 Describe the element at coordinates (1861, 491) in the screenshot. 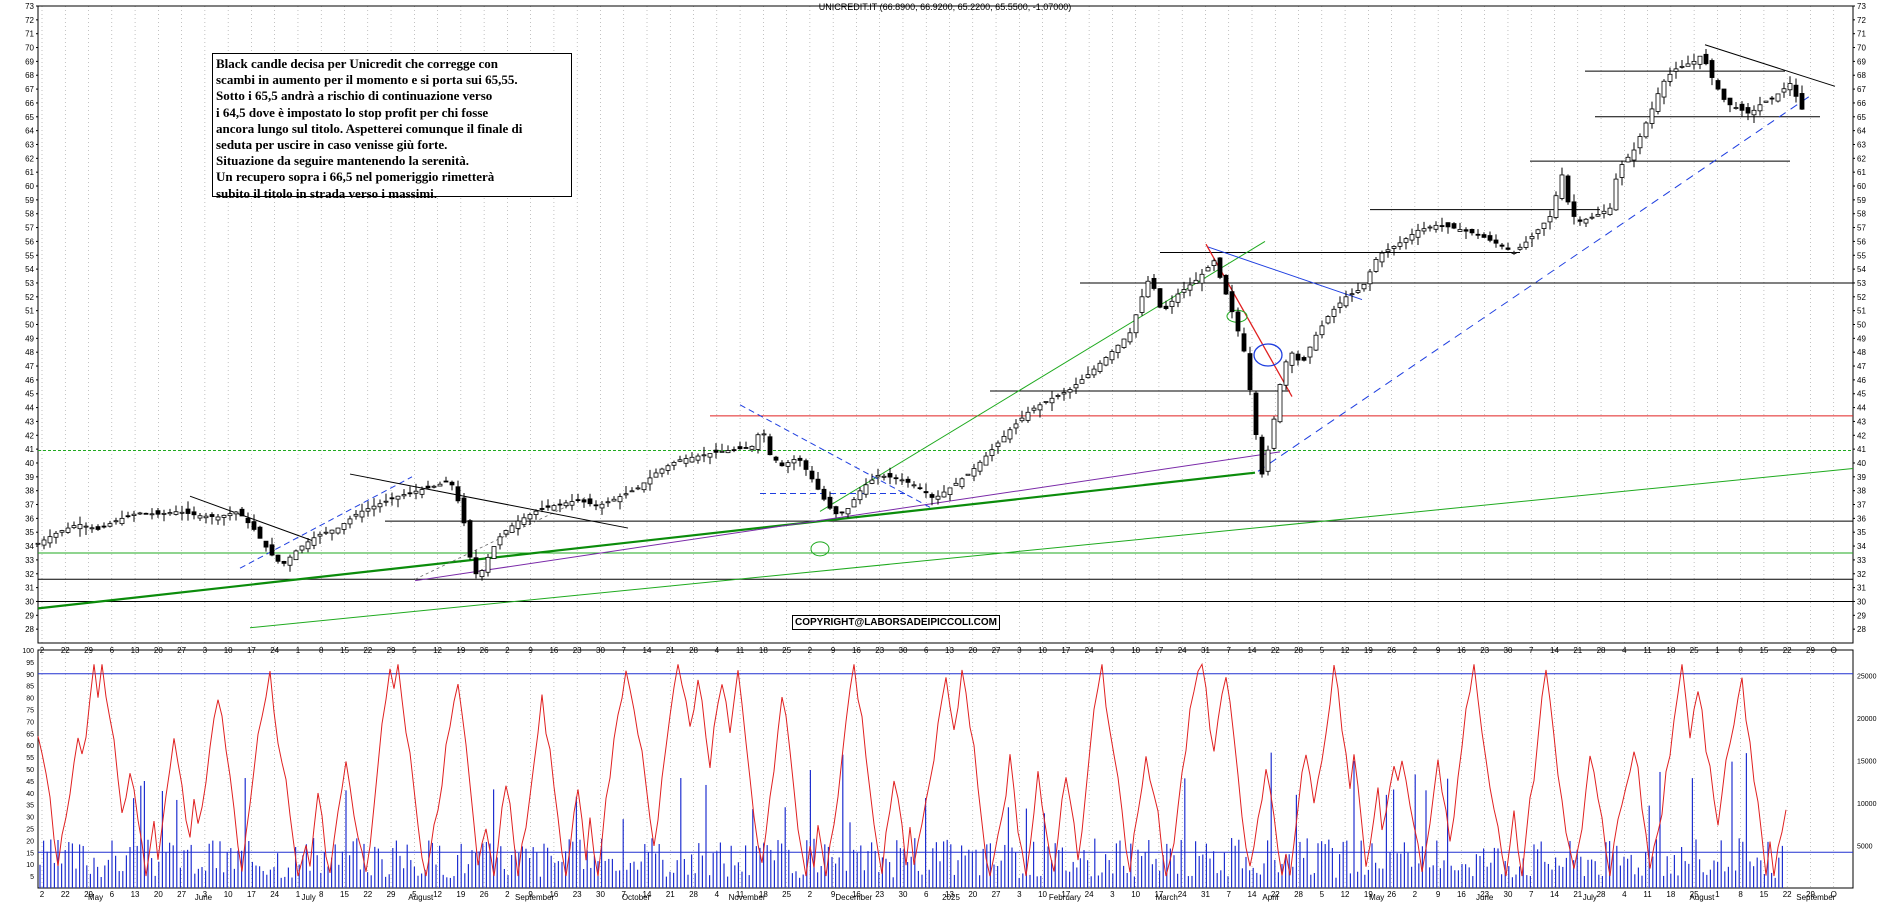

I see `y-tick-label: 38` at that location.